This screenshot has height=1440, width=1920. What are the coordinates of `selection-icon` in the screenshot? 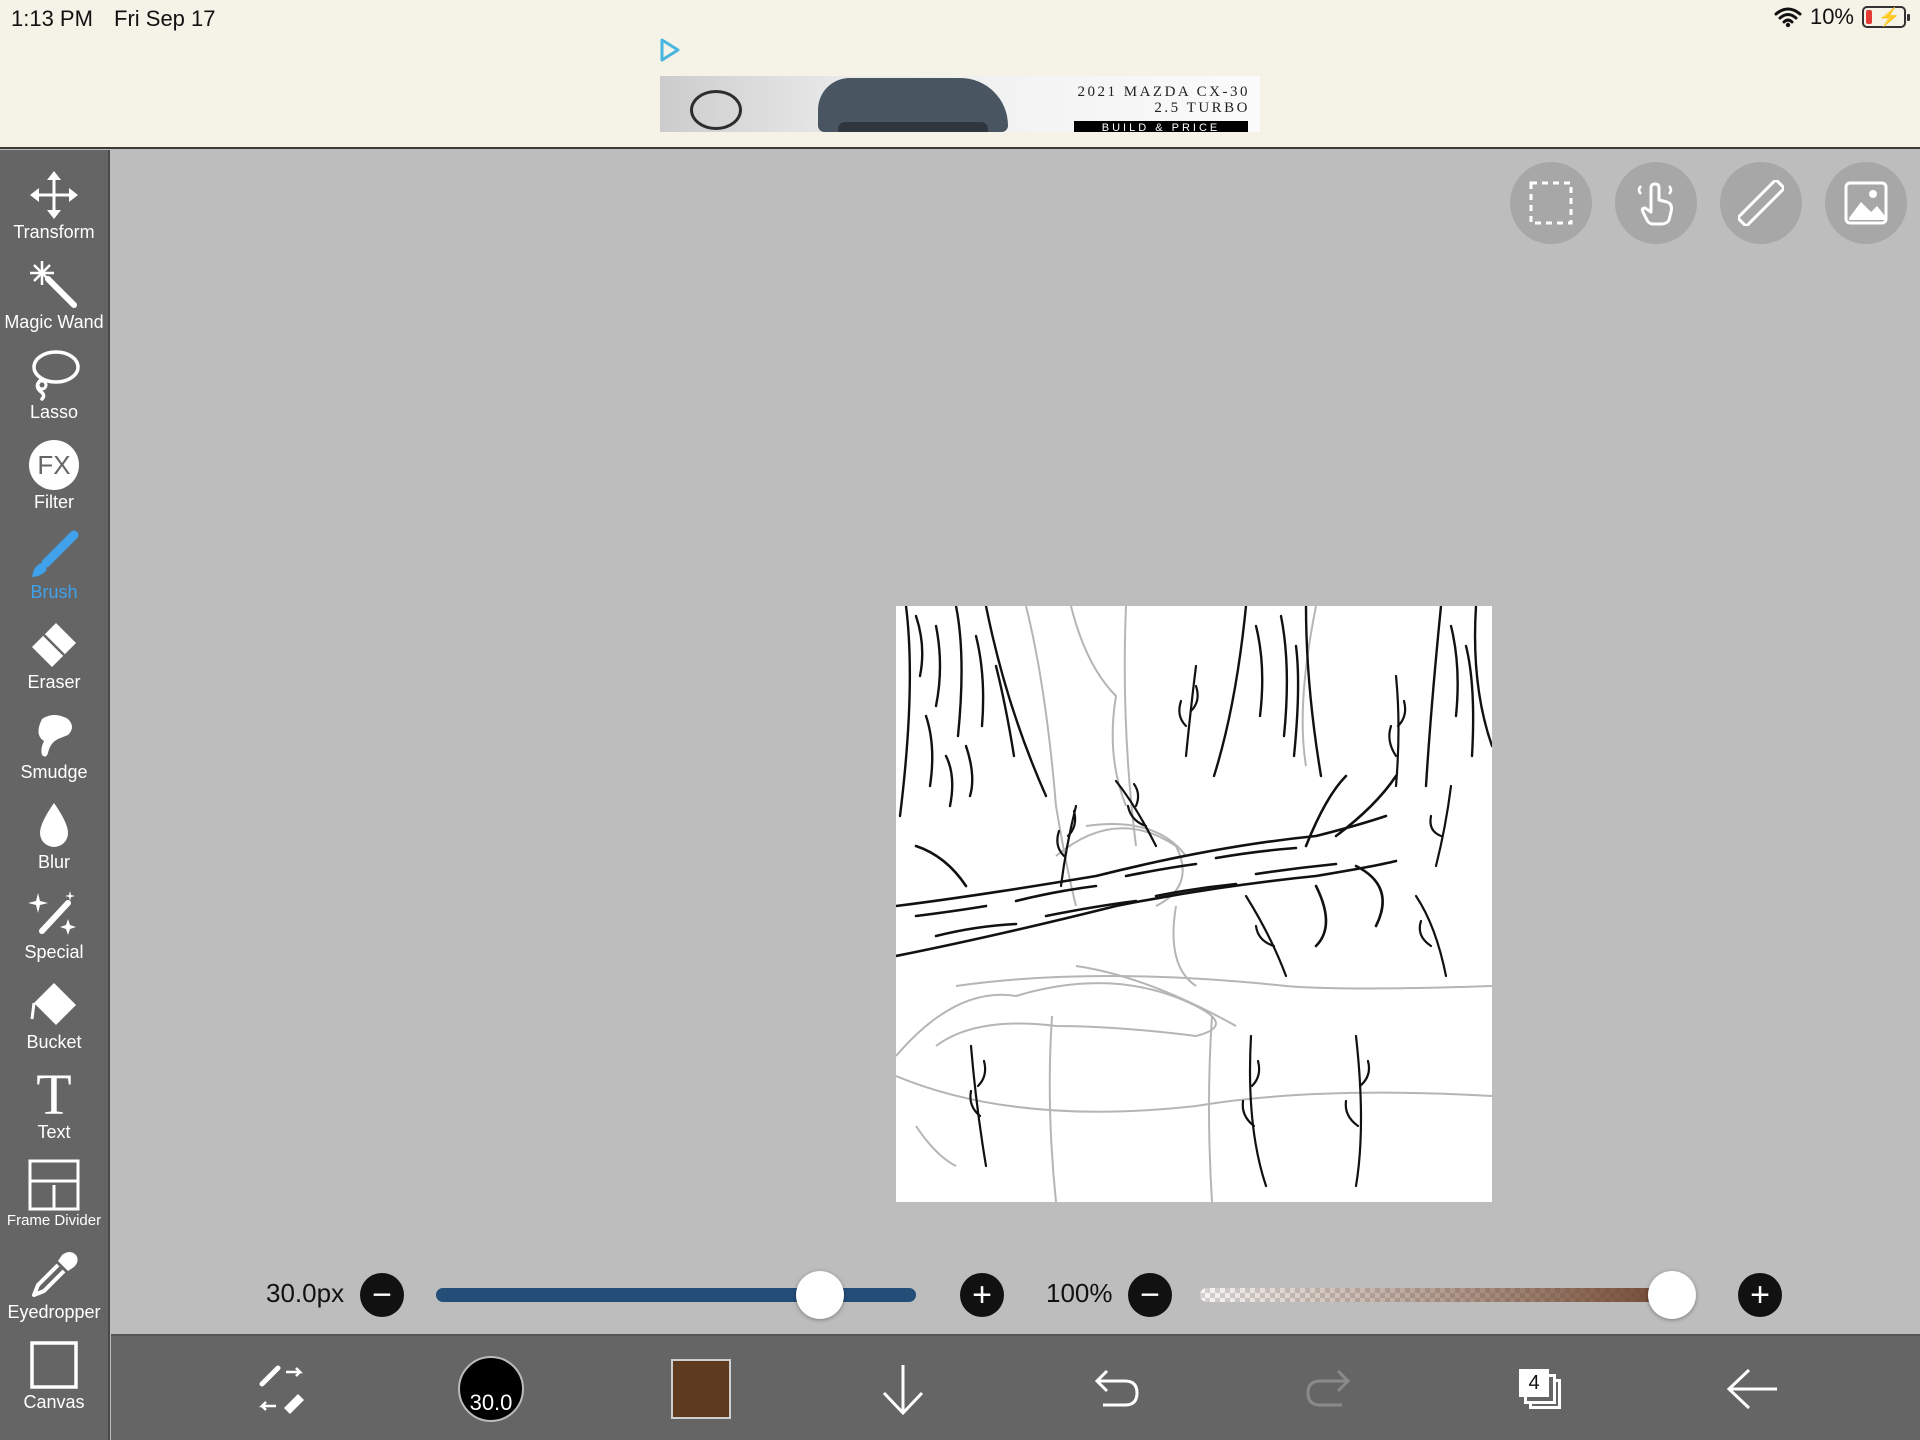 It's located at (1551, 203).